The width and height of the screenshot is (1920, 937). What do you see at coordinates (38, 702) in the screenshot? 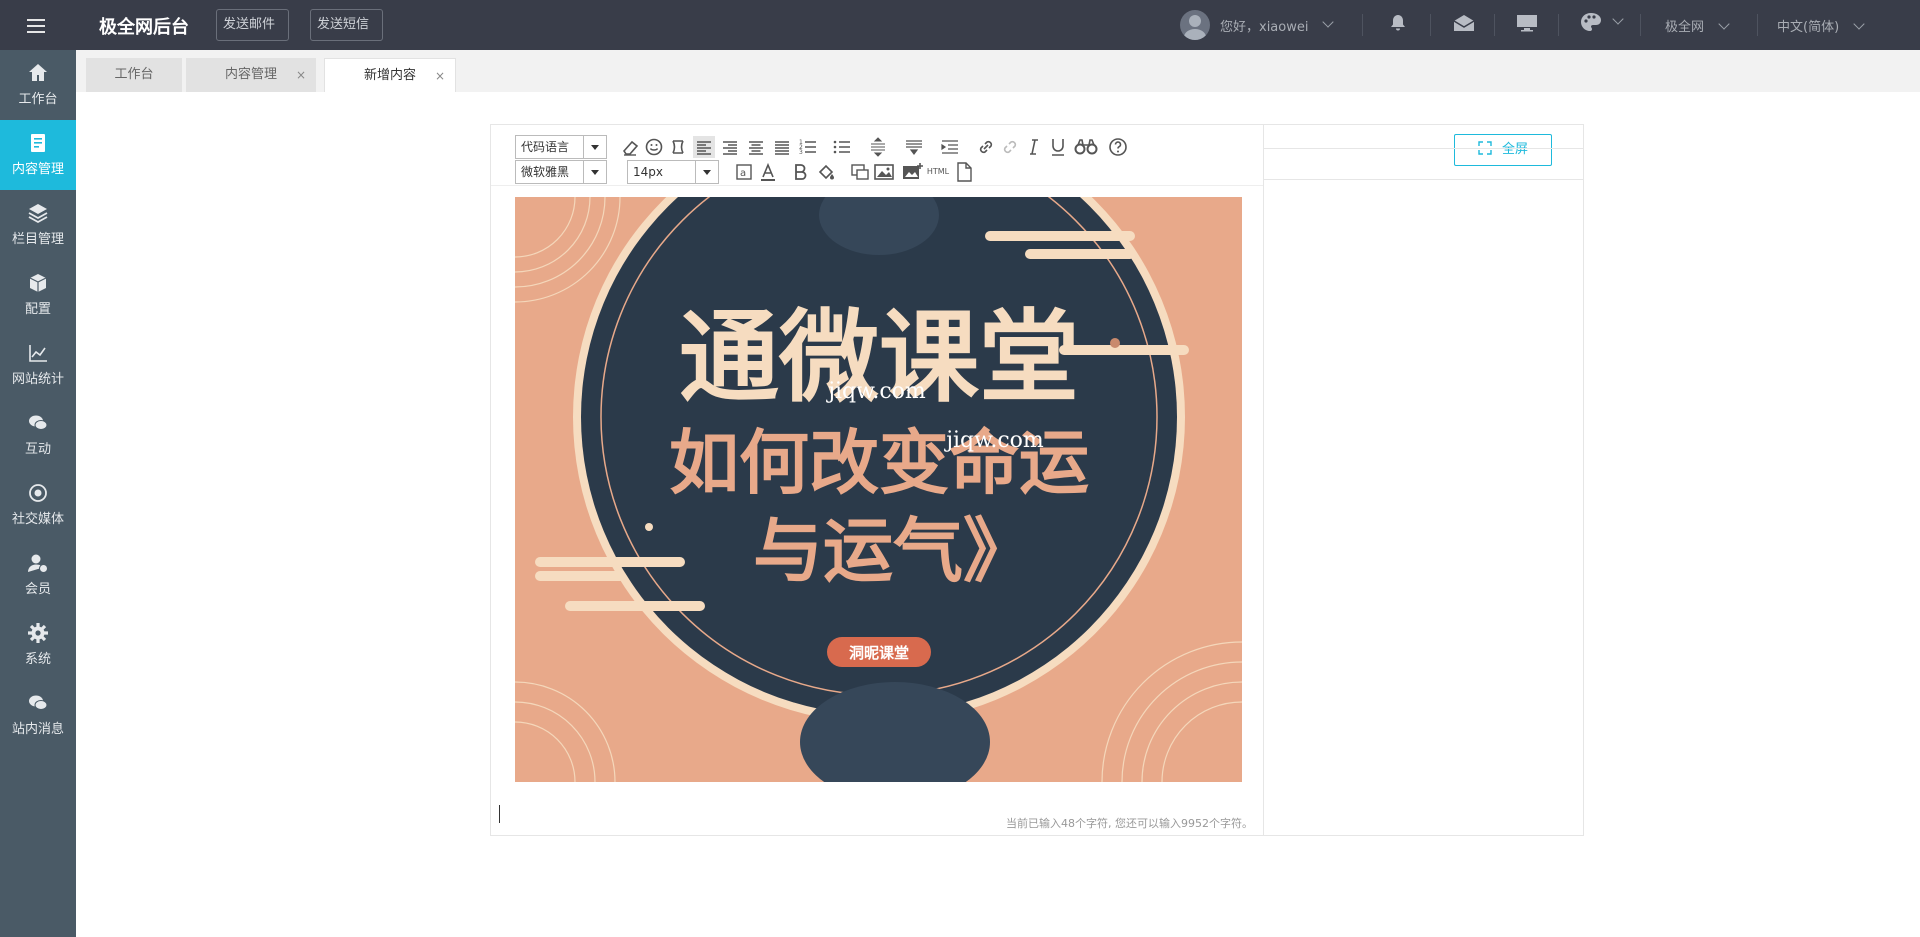
I see `message-icon` at bounding box center [38, 702].